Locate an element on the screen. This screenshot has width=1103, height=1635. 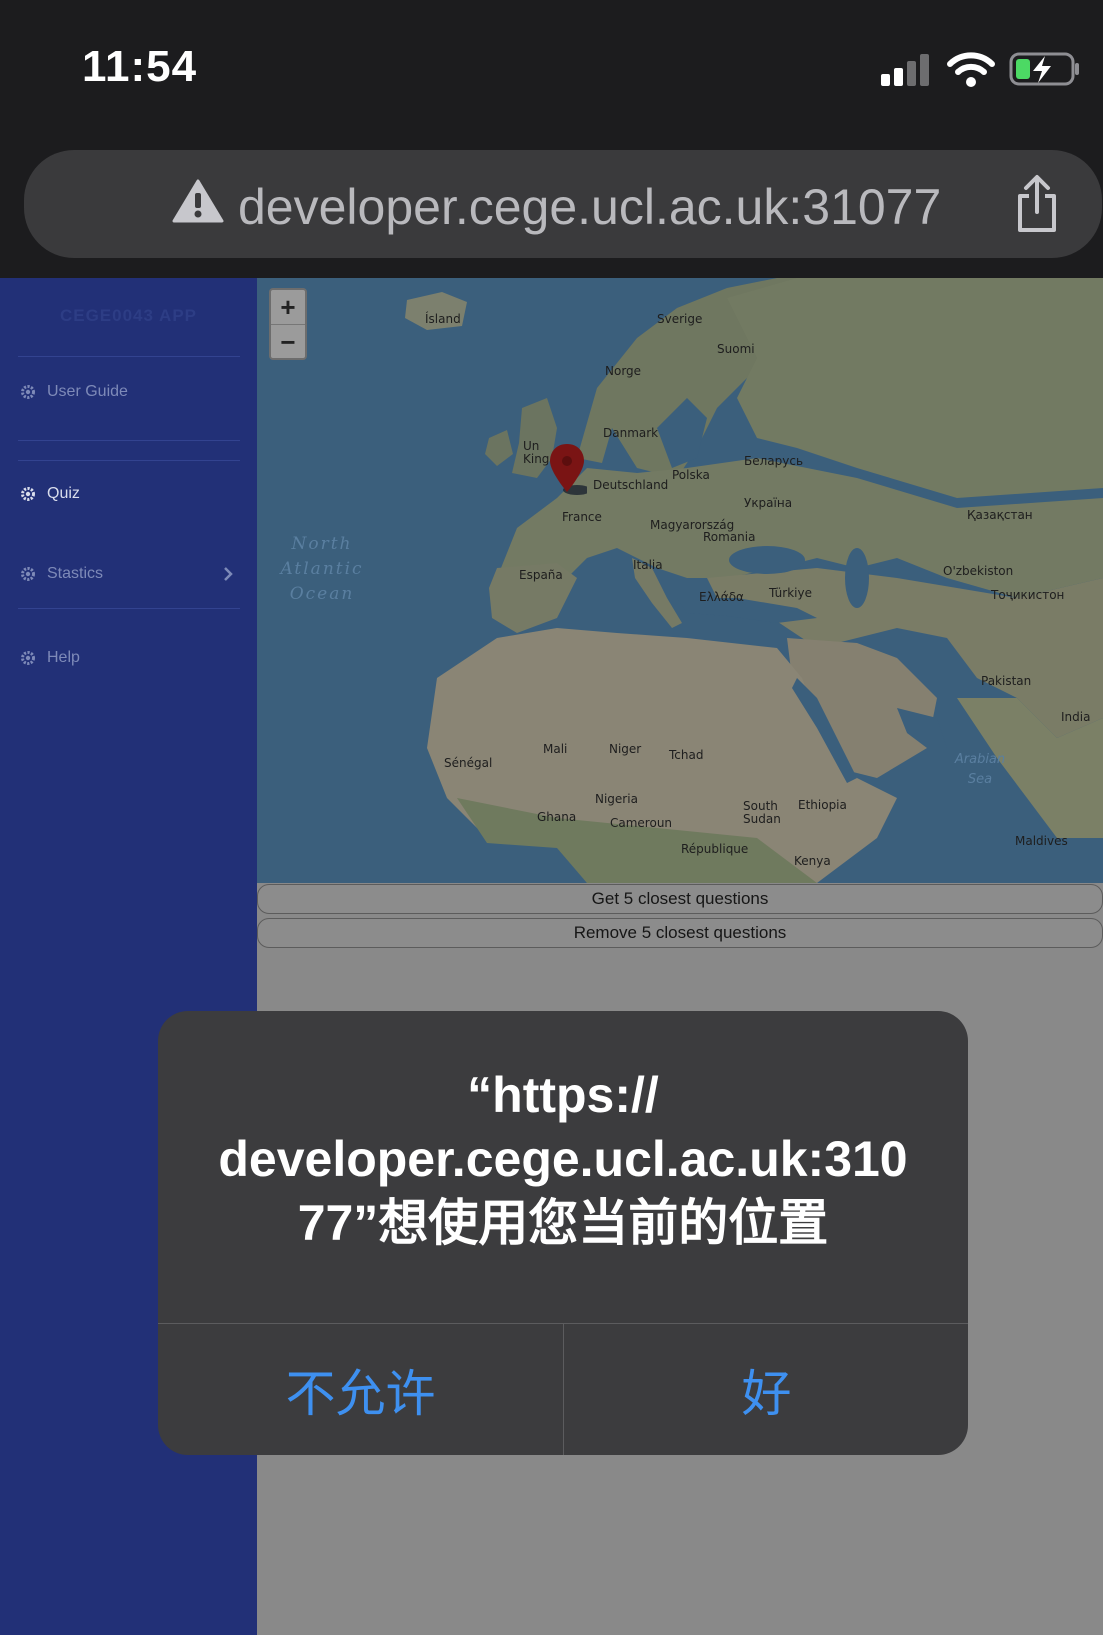
battery-charging-icon is located at coordinates (1044, 69).